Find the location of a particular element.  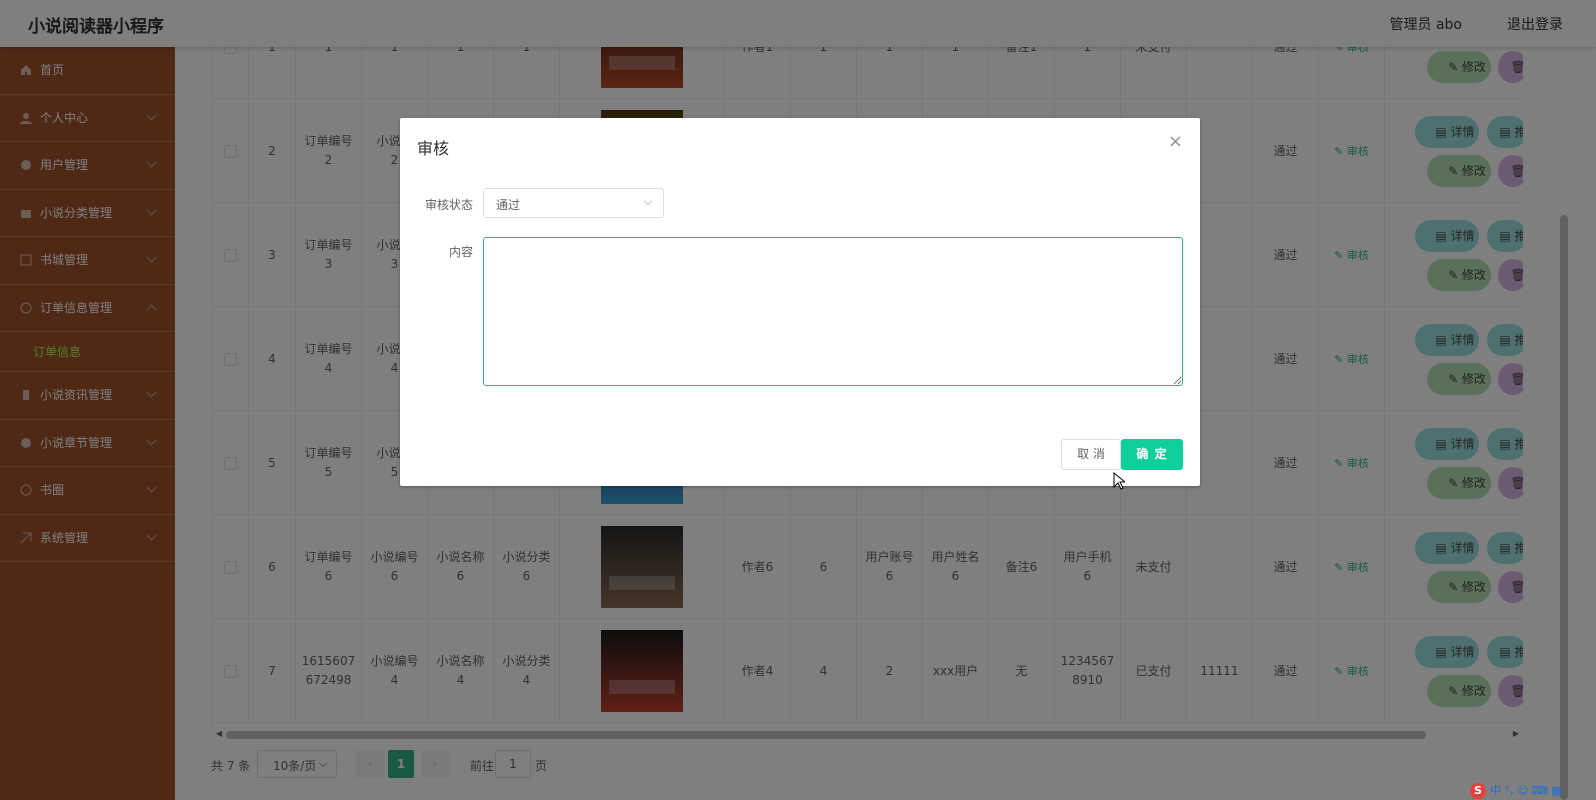

punctuation-icon: °, is located at coordinates (1509, 790).